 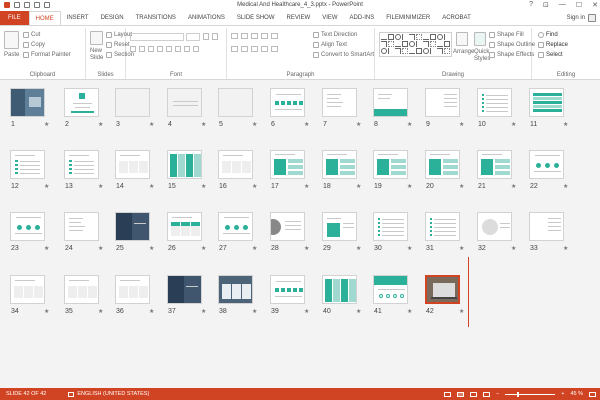 What do you see at coordinates (329, 18) in the screenshot?
I see `tab-view: VIEW` at bounding box center [329, 18].